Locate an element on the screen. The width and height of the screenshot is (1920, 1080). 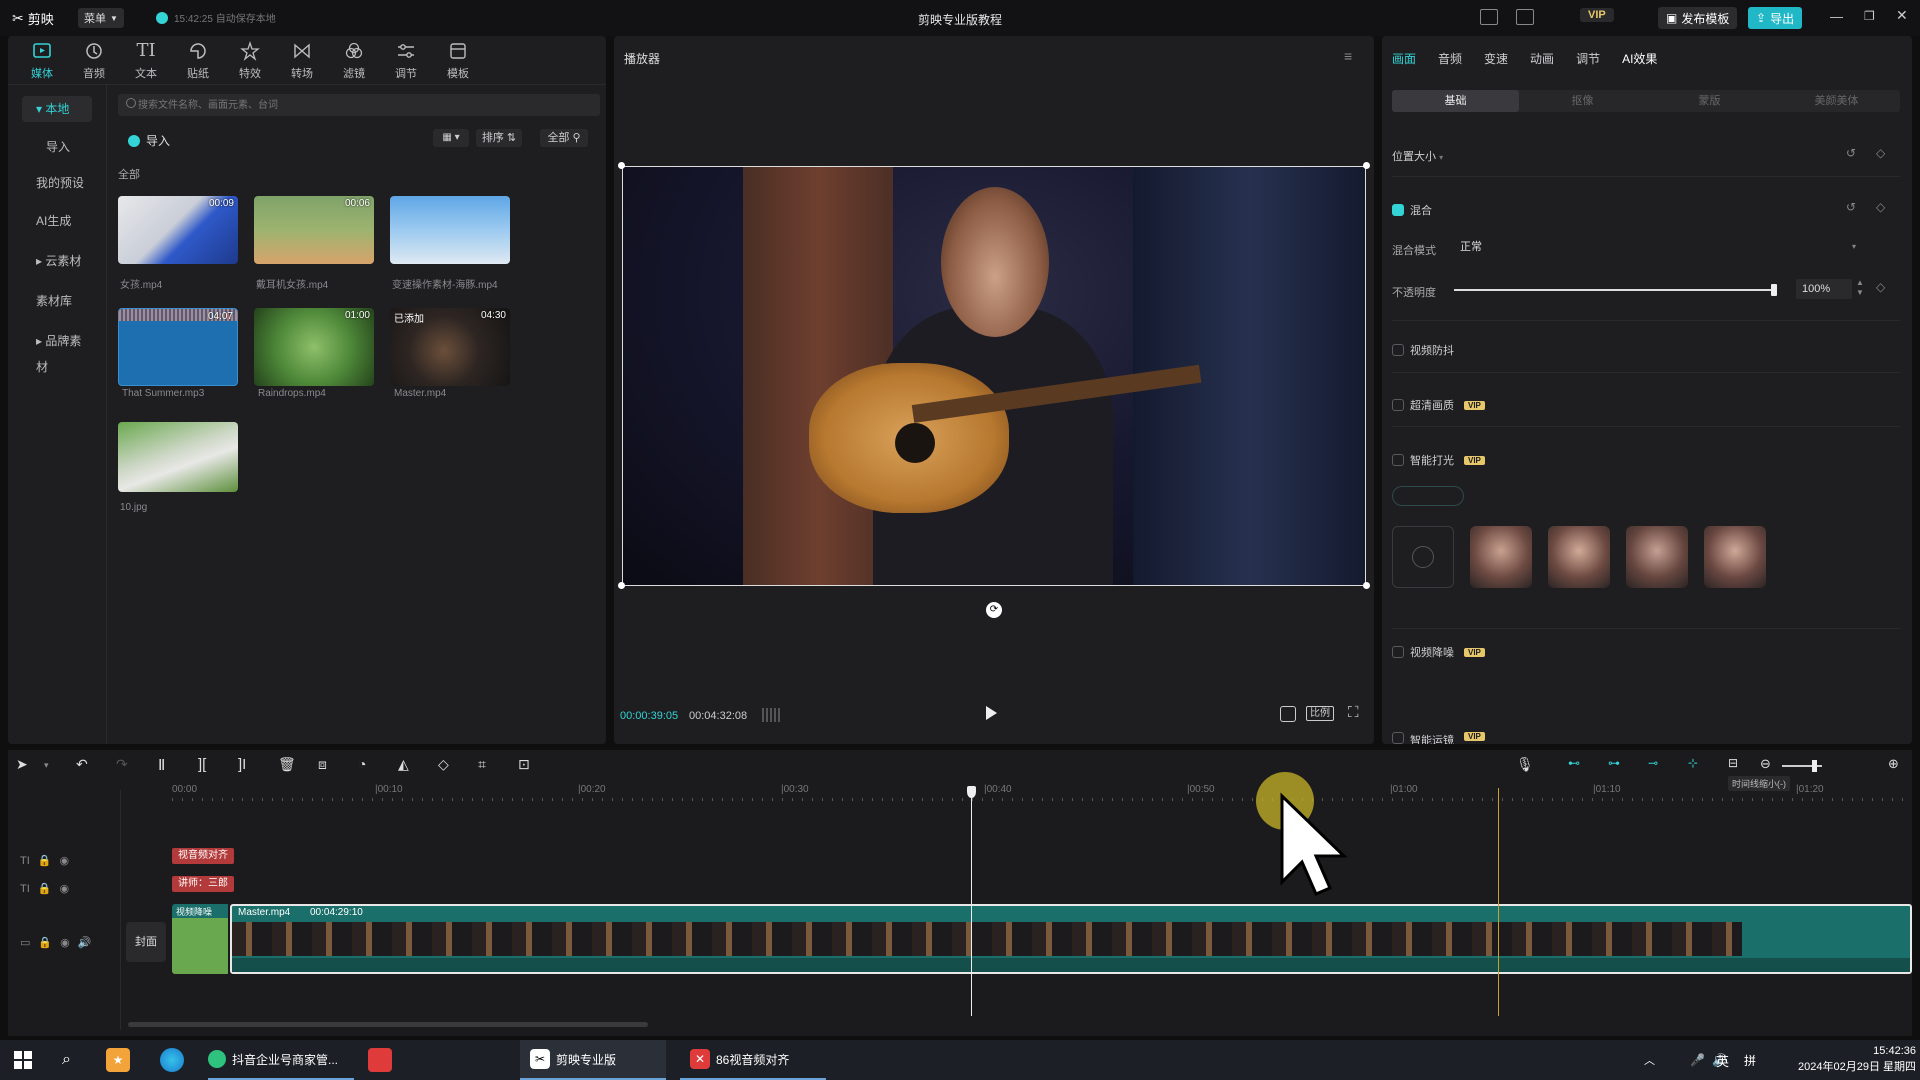
sidebar-item-local: ▾ 本地 is located at coordinates (57, 109).